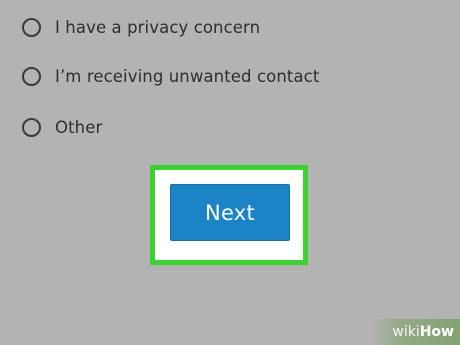  Describe the element at coordinates (406, 332) in the screenshot. I see `watermark-prefix: wiki` at that location.